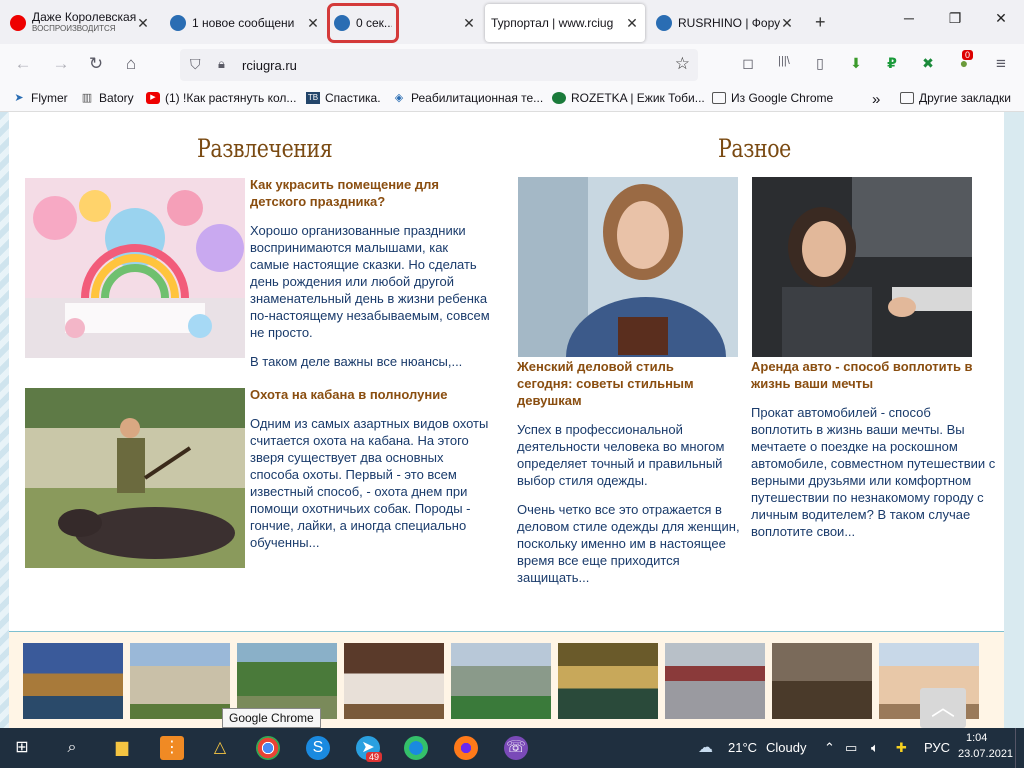  Describe the element at coordinates (907, 98) in the screenshot. I see `folder-icon` at that location.